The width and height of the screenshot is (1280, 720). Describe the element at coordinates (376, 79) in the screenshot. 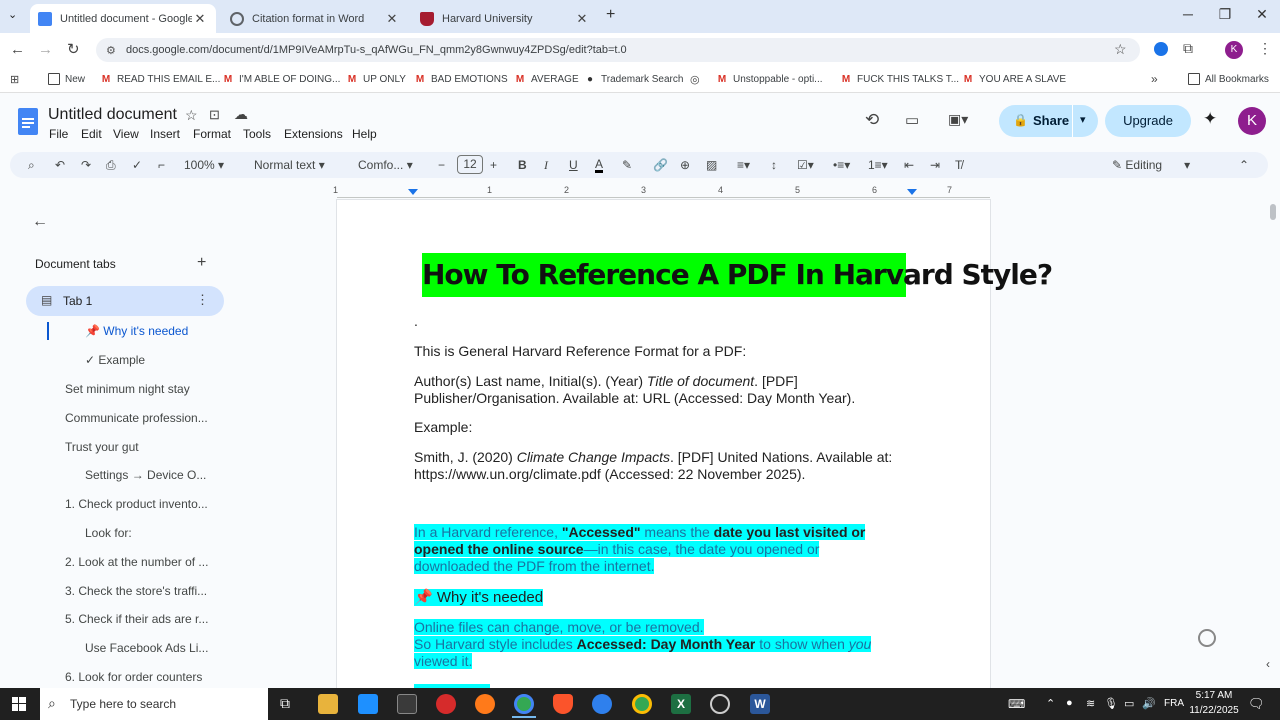

I see `bookmark-item: M UP ONLY` at that location.